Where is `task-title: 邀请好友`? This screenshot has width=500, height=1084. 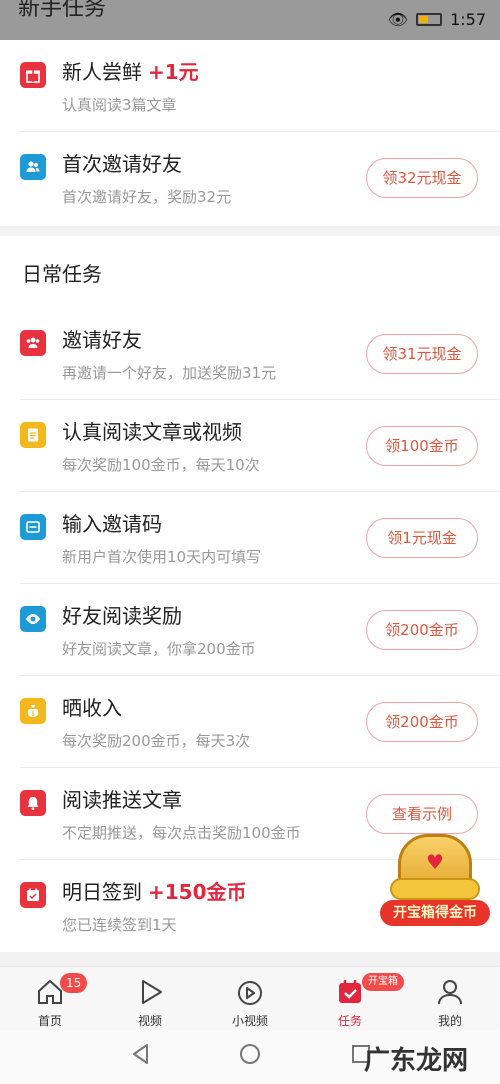
task-title: 邀请好友 is located at coordinates (102, 340).